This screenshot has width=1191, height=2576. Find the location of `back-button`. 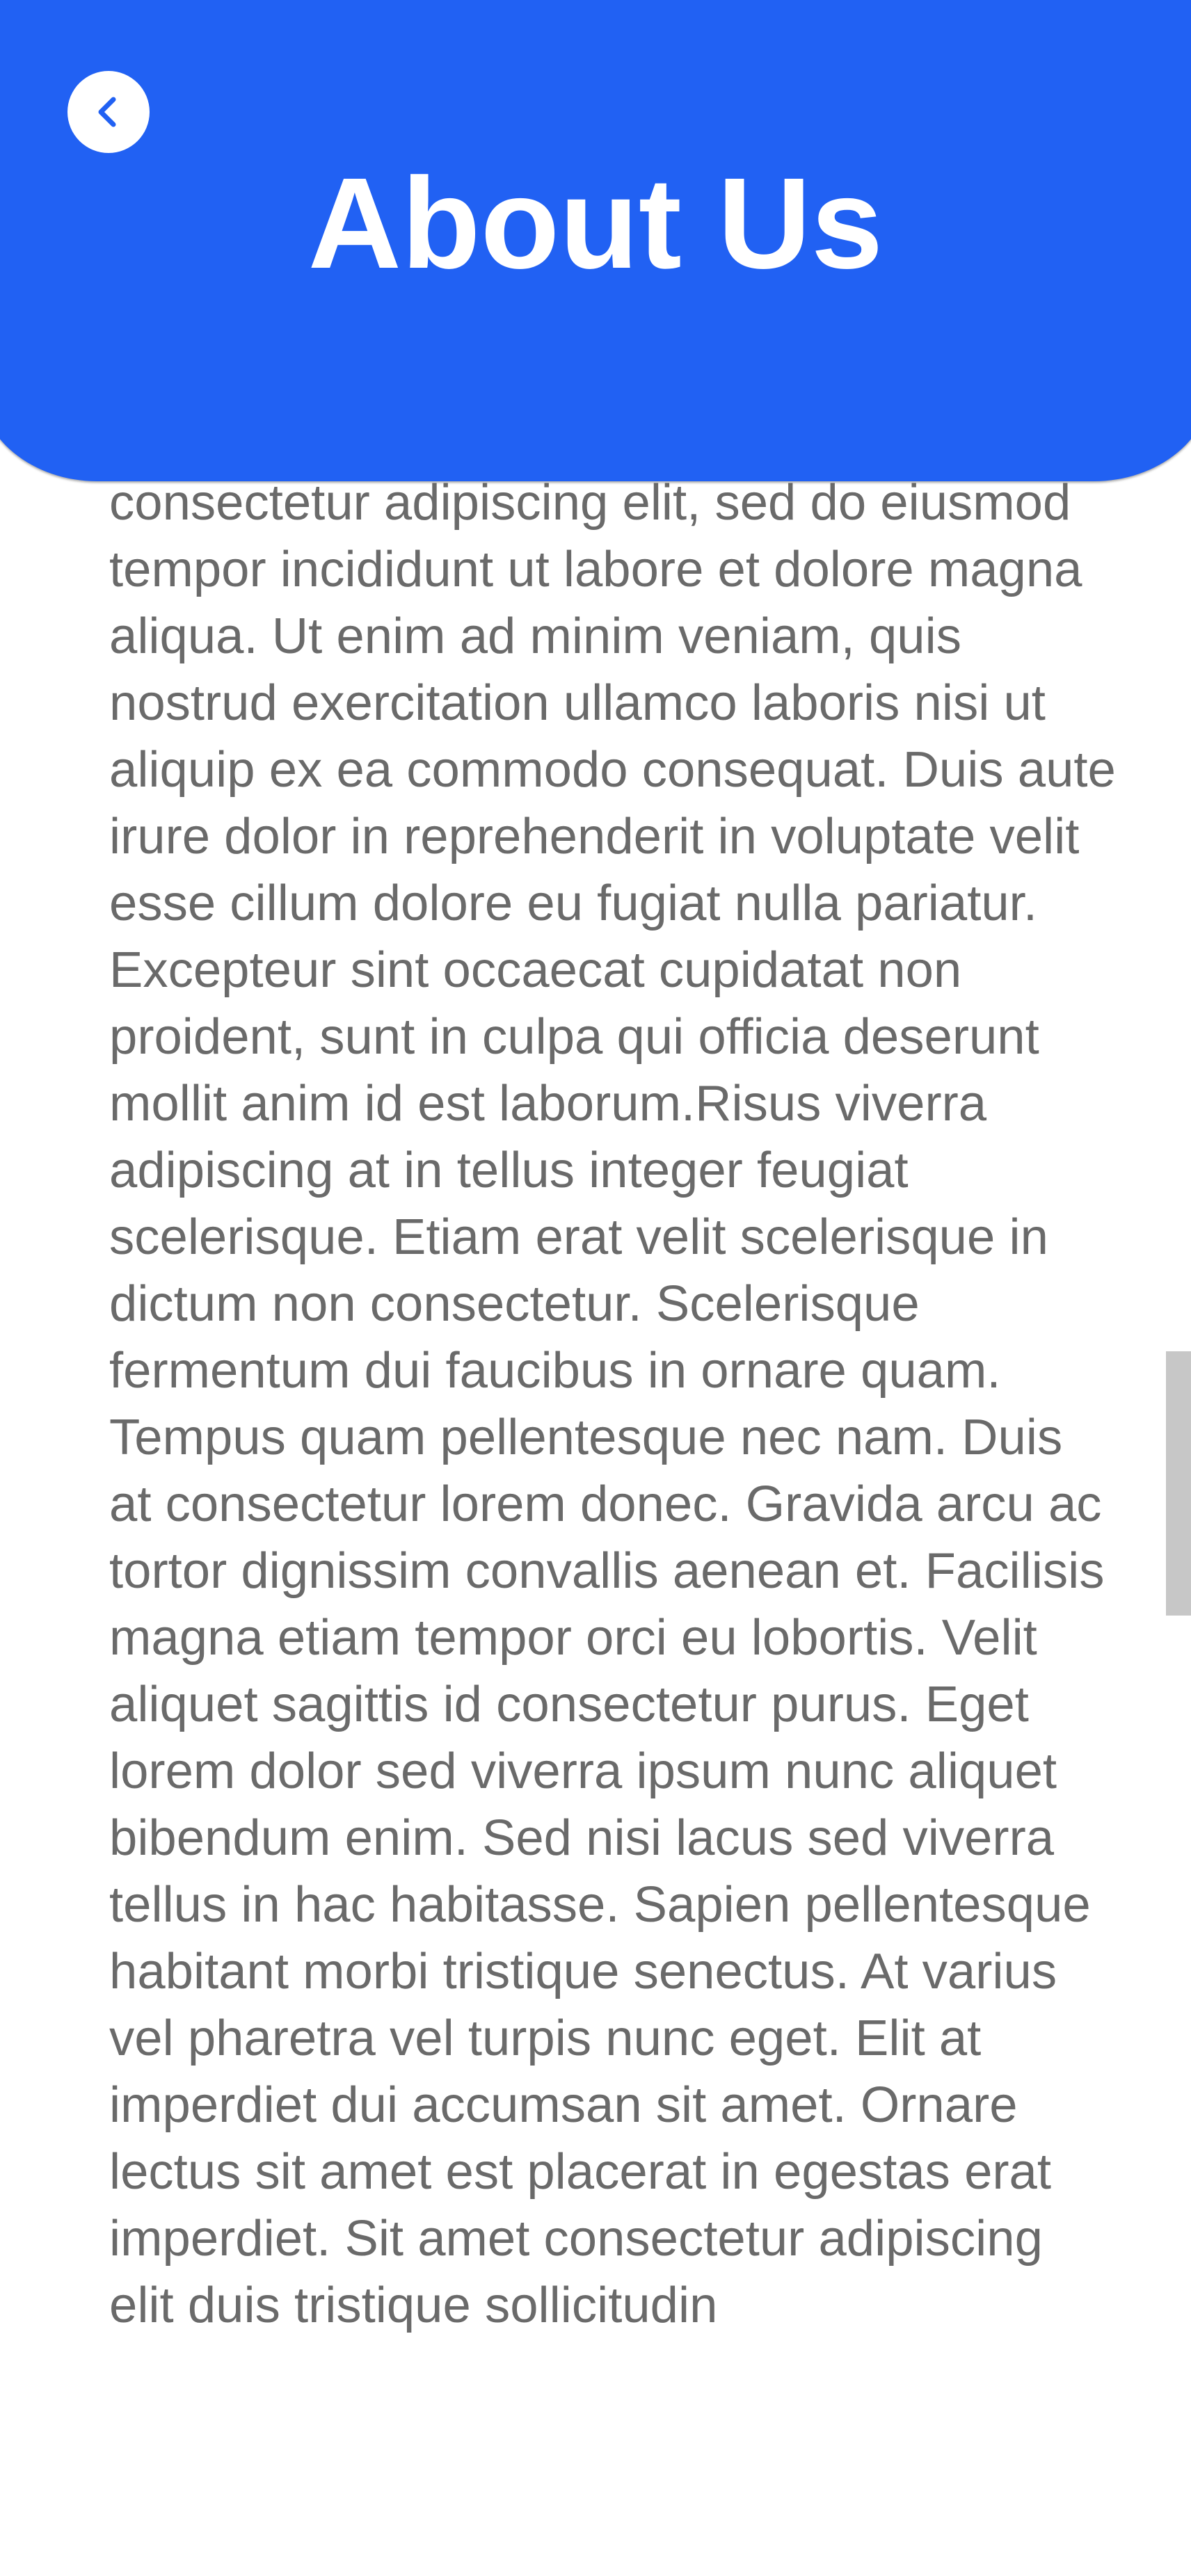

back-button is located at coordinates (109, 112).